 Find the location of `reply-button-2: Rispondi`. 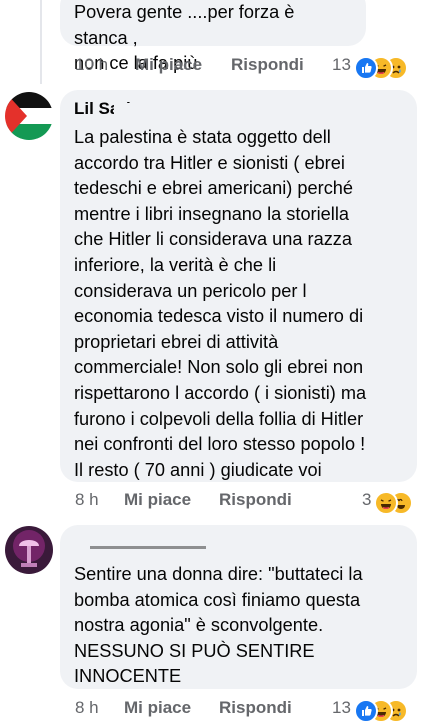

reply-button-2: Rispondi is located at coordinates (255, 500).